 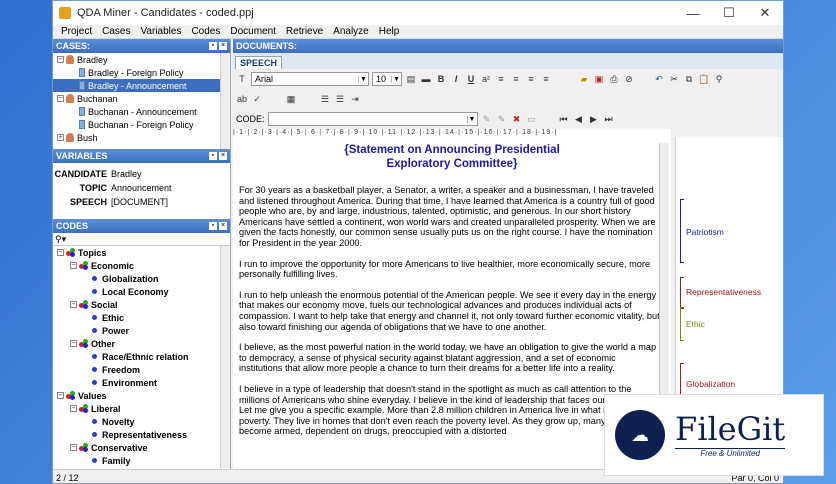 What do you see at coordinates (141, 395) in the screenshot?
I see `code-row: − Values` at bounding box center [141, 395].